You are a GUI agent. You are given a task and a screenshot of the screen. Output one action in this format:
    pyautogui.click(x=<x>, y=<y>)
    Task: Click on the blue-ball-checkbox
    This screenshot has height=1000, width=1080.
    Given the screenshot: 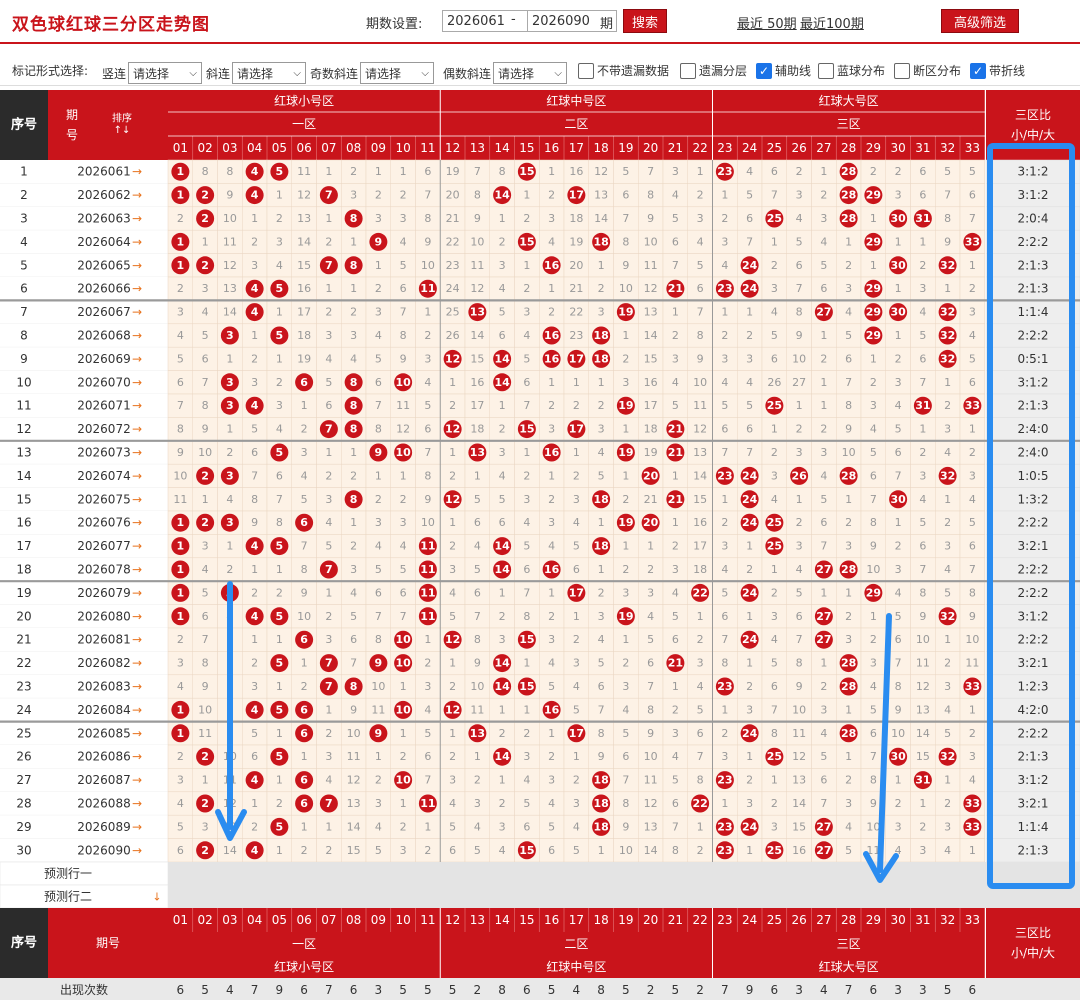 What is the action you would take?
    pyautogui.click(x=826, y=70)
    